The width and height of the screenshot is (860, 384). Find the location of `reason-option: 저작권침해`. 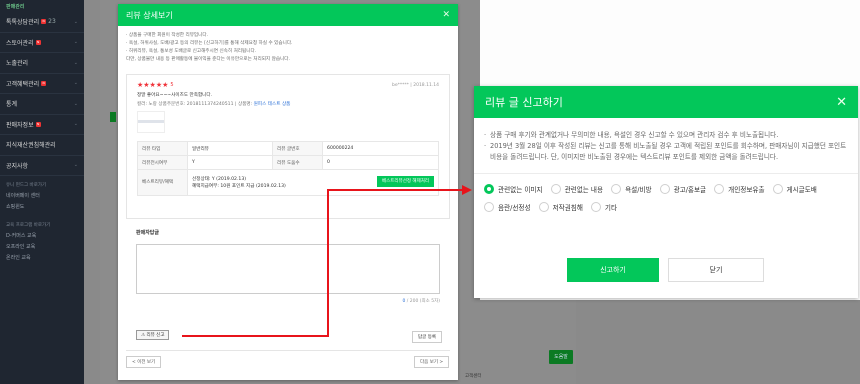

reason-option: 저작권침해 is located at coordinates (560, 207).